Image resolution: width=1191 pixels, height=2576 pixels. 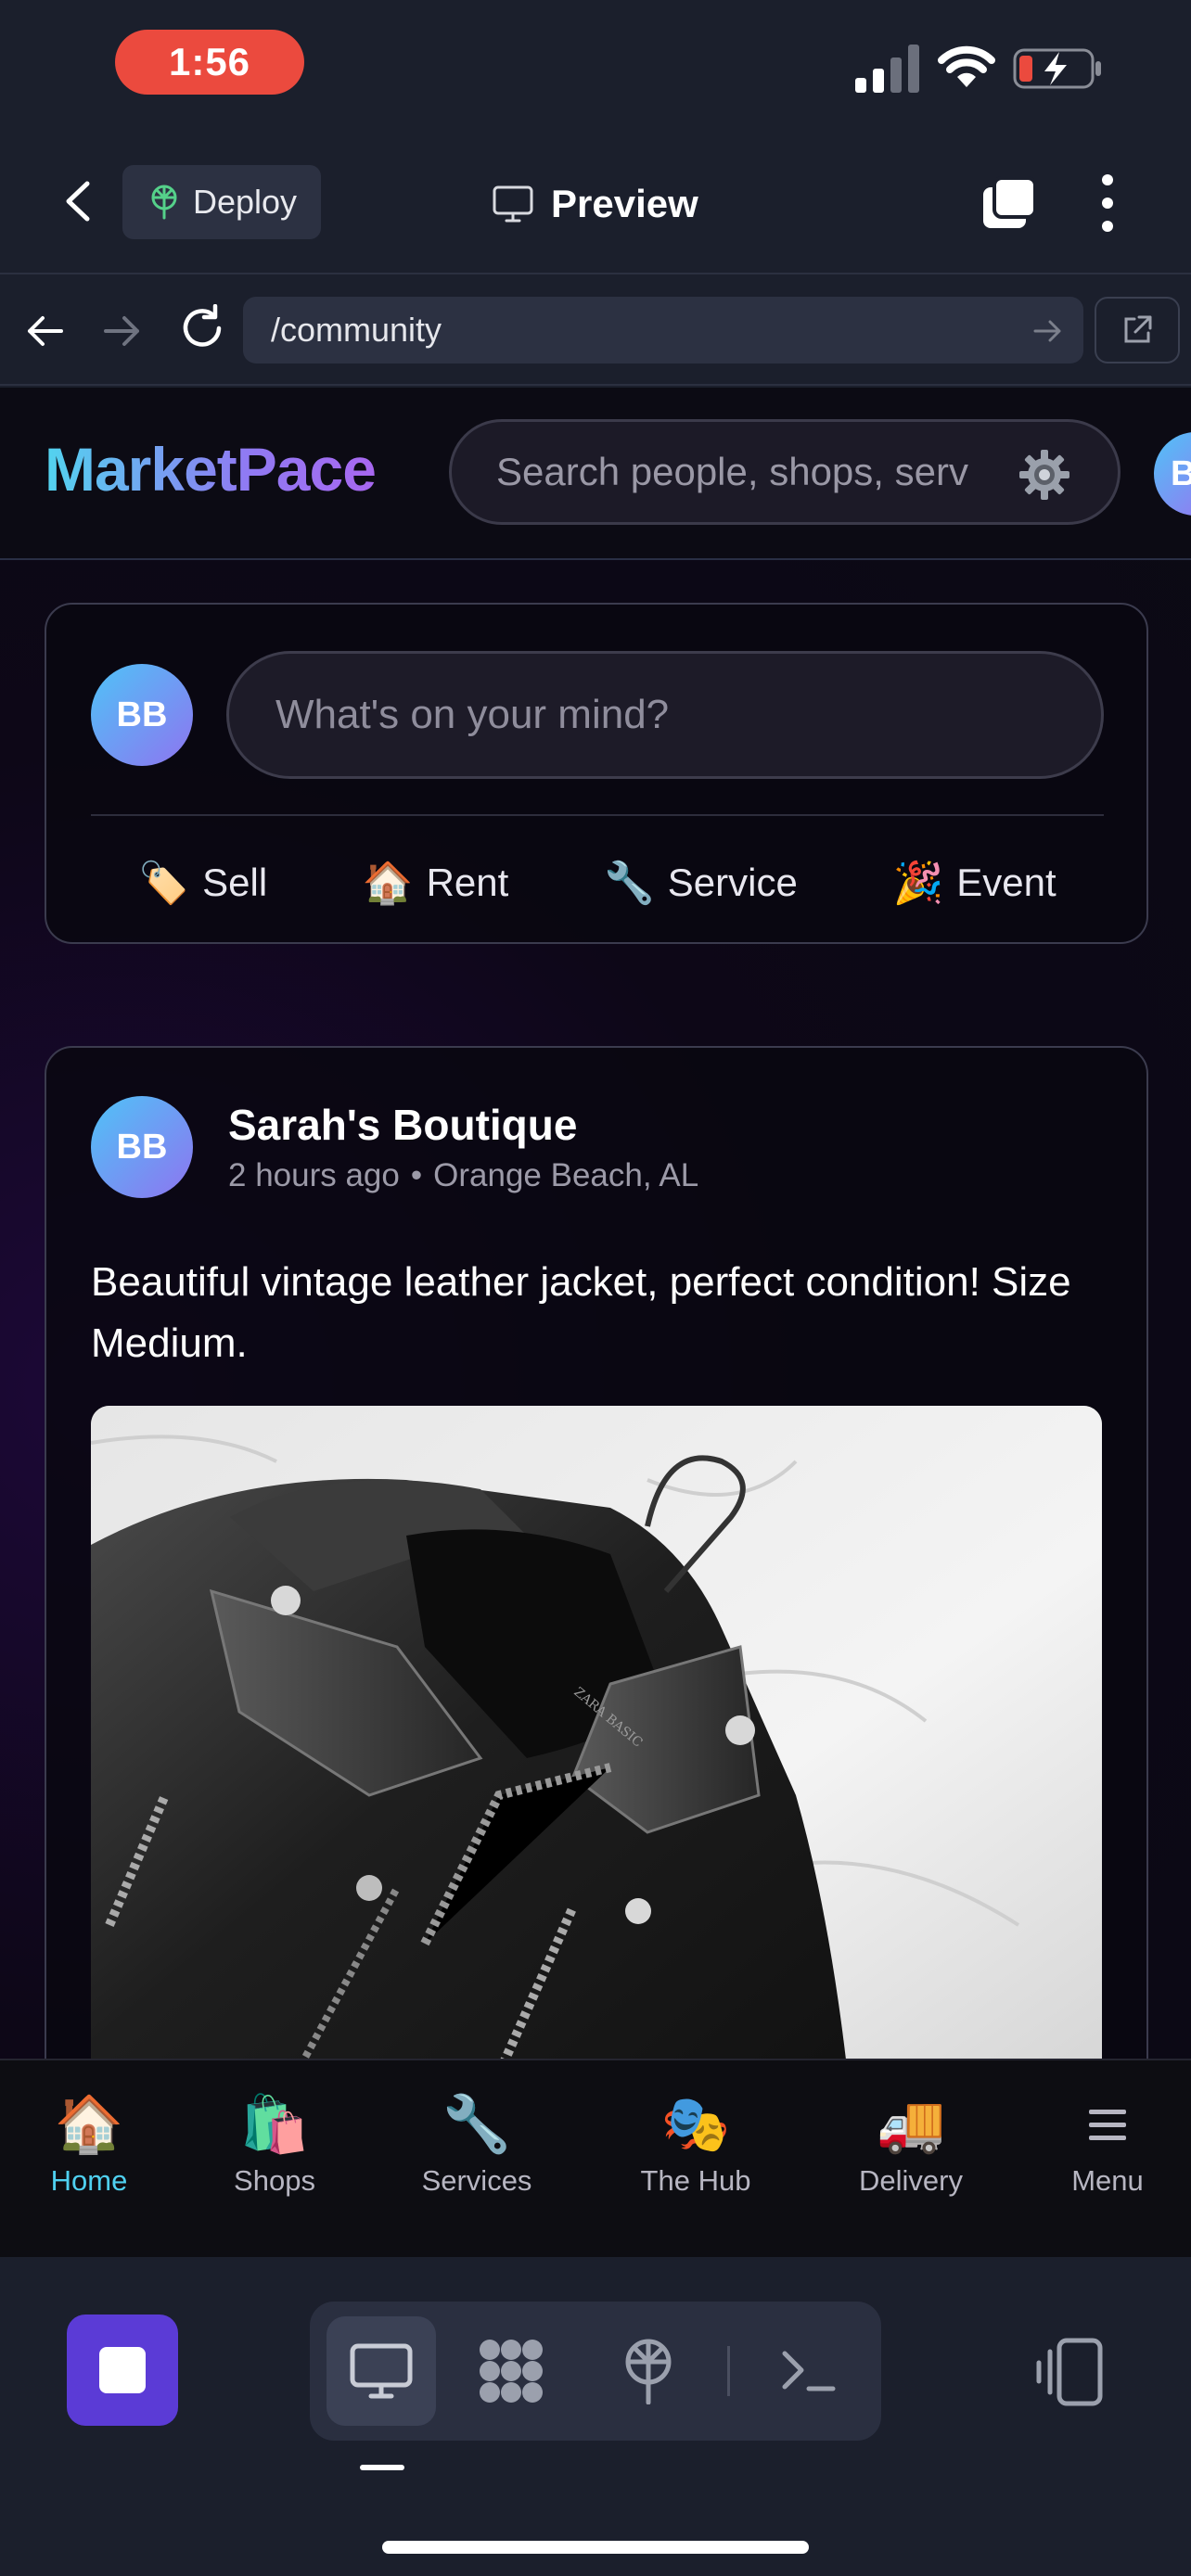 What do you see at coordinates (1010, 204) in the screenshot?
I see `tabs-icon` at bounding box center [1010, 204].